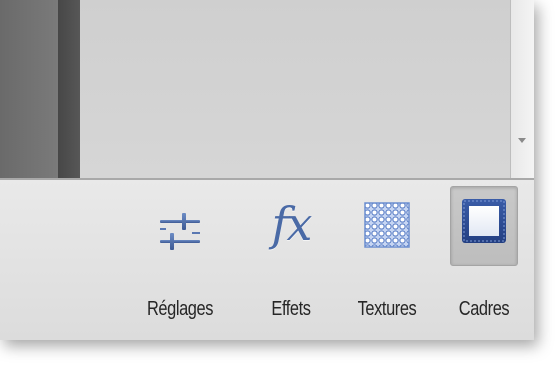 The image size is (555, 374). What do you see at coordinates (484, 221) in the screenshot?
I see `frame-icon` at bounding box center [484, 221].